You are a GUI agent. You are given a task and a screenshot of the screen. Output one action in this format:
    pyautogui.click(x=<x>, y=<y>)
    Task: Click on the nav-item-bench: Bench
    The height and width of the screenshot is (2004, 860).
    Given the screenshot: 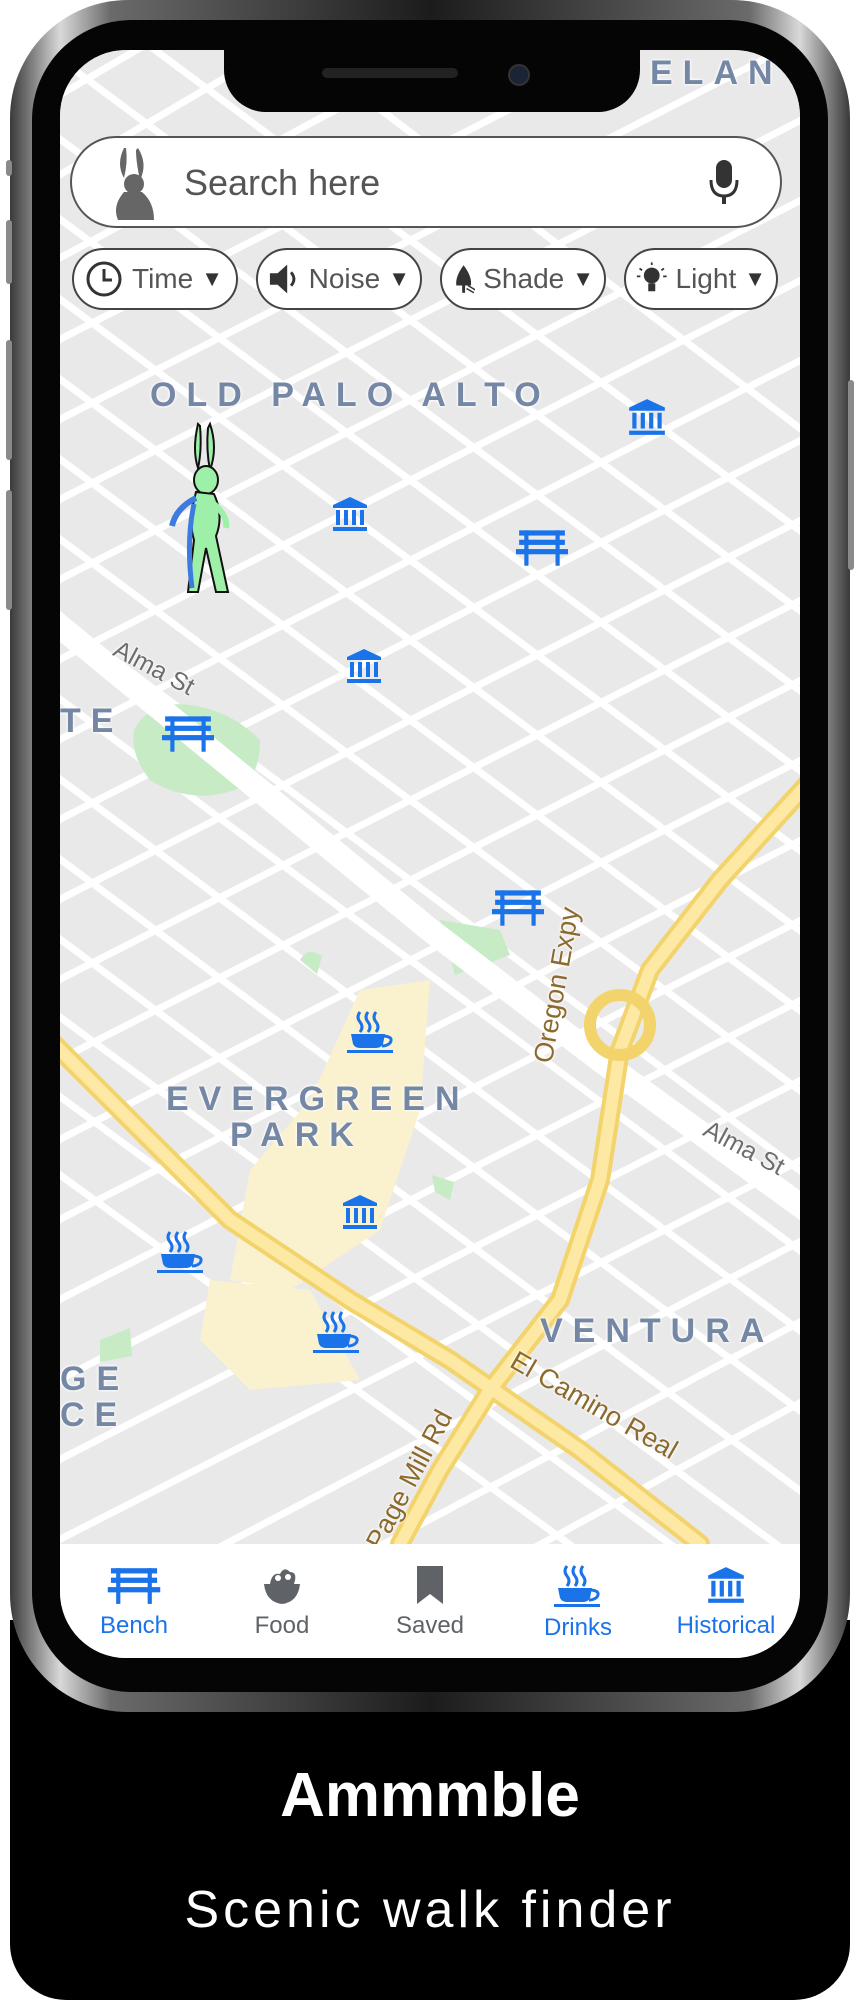 What is the action you would take?
    pyautogui.click(x=134, y=1592)
    